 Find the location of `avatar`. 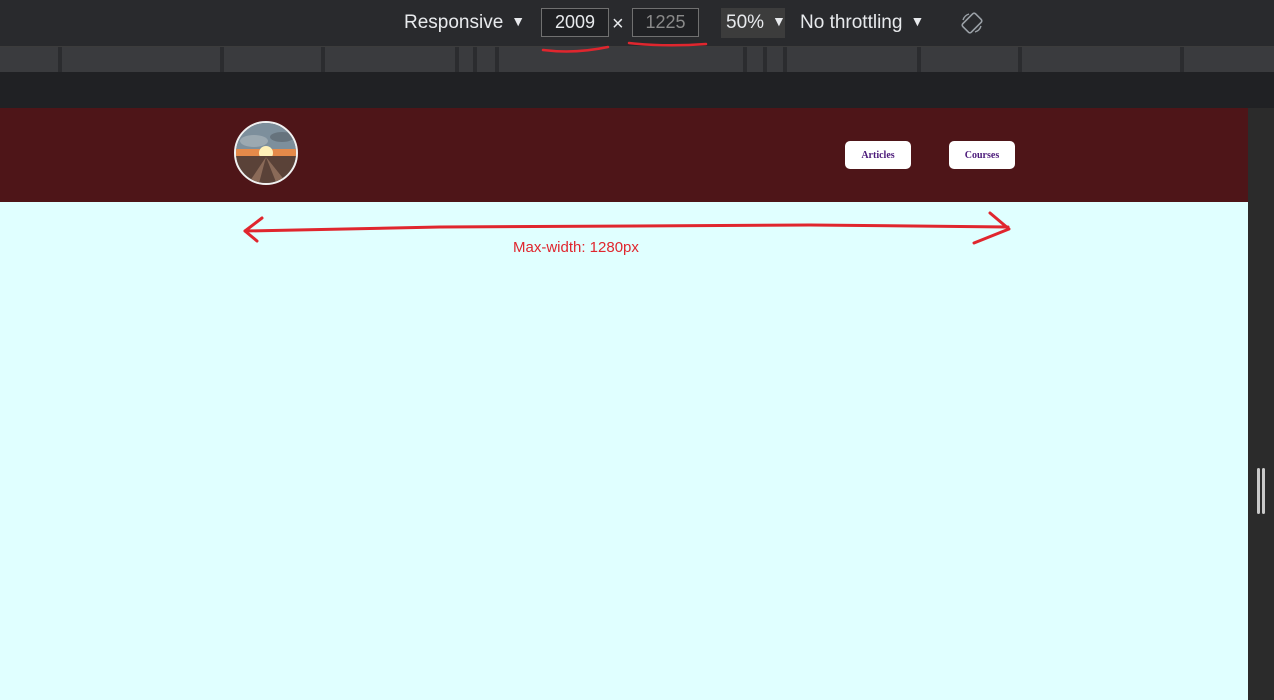

avatar is located at coordinates (266, 153).